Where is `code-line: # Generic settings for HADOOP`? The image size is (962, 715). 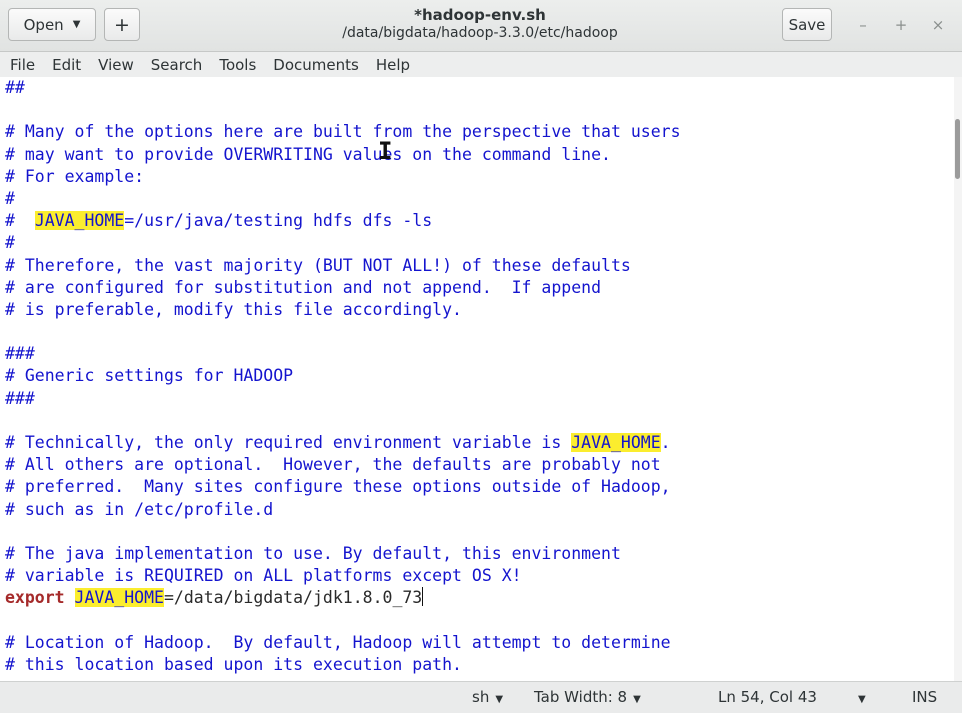 code-line: # Generic settings for HADOOP is located at coordinates (343, 376).